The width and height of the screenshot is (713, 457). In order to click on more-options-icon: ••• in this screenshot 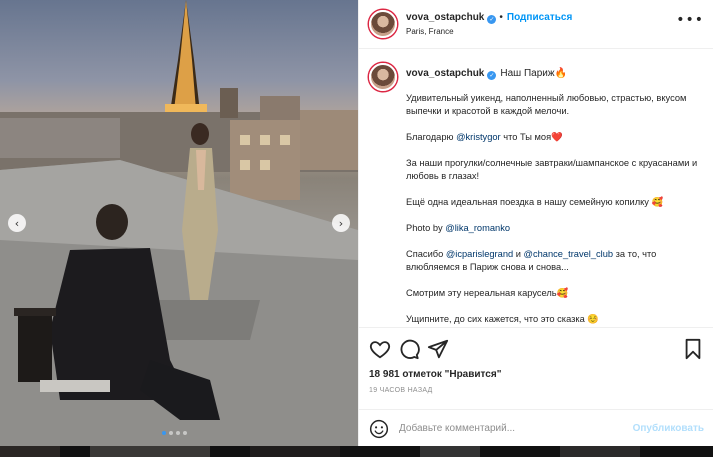, I will do `click(690, 20)`.